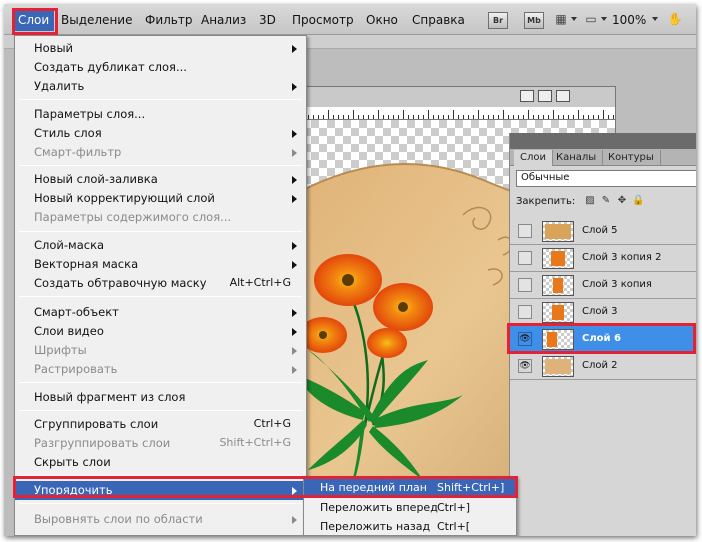 The height and width of the screenshot is (542, 702). I want to click on lock-transparency-icon: ▨, so click(590, 201).